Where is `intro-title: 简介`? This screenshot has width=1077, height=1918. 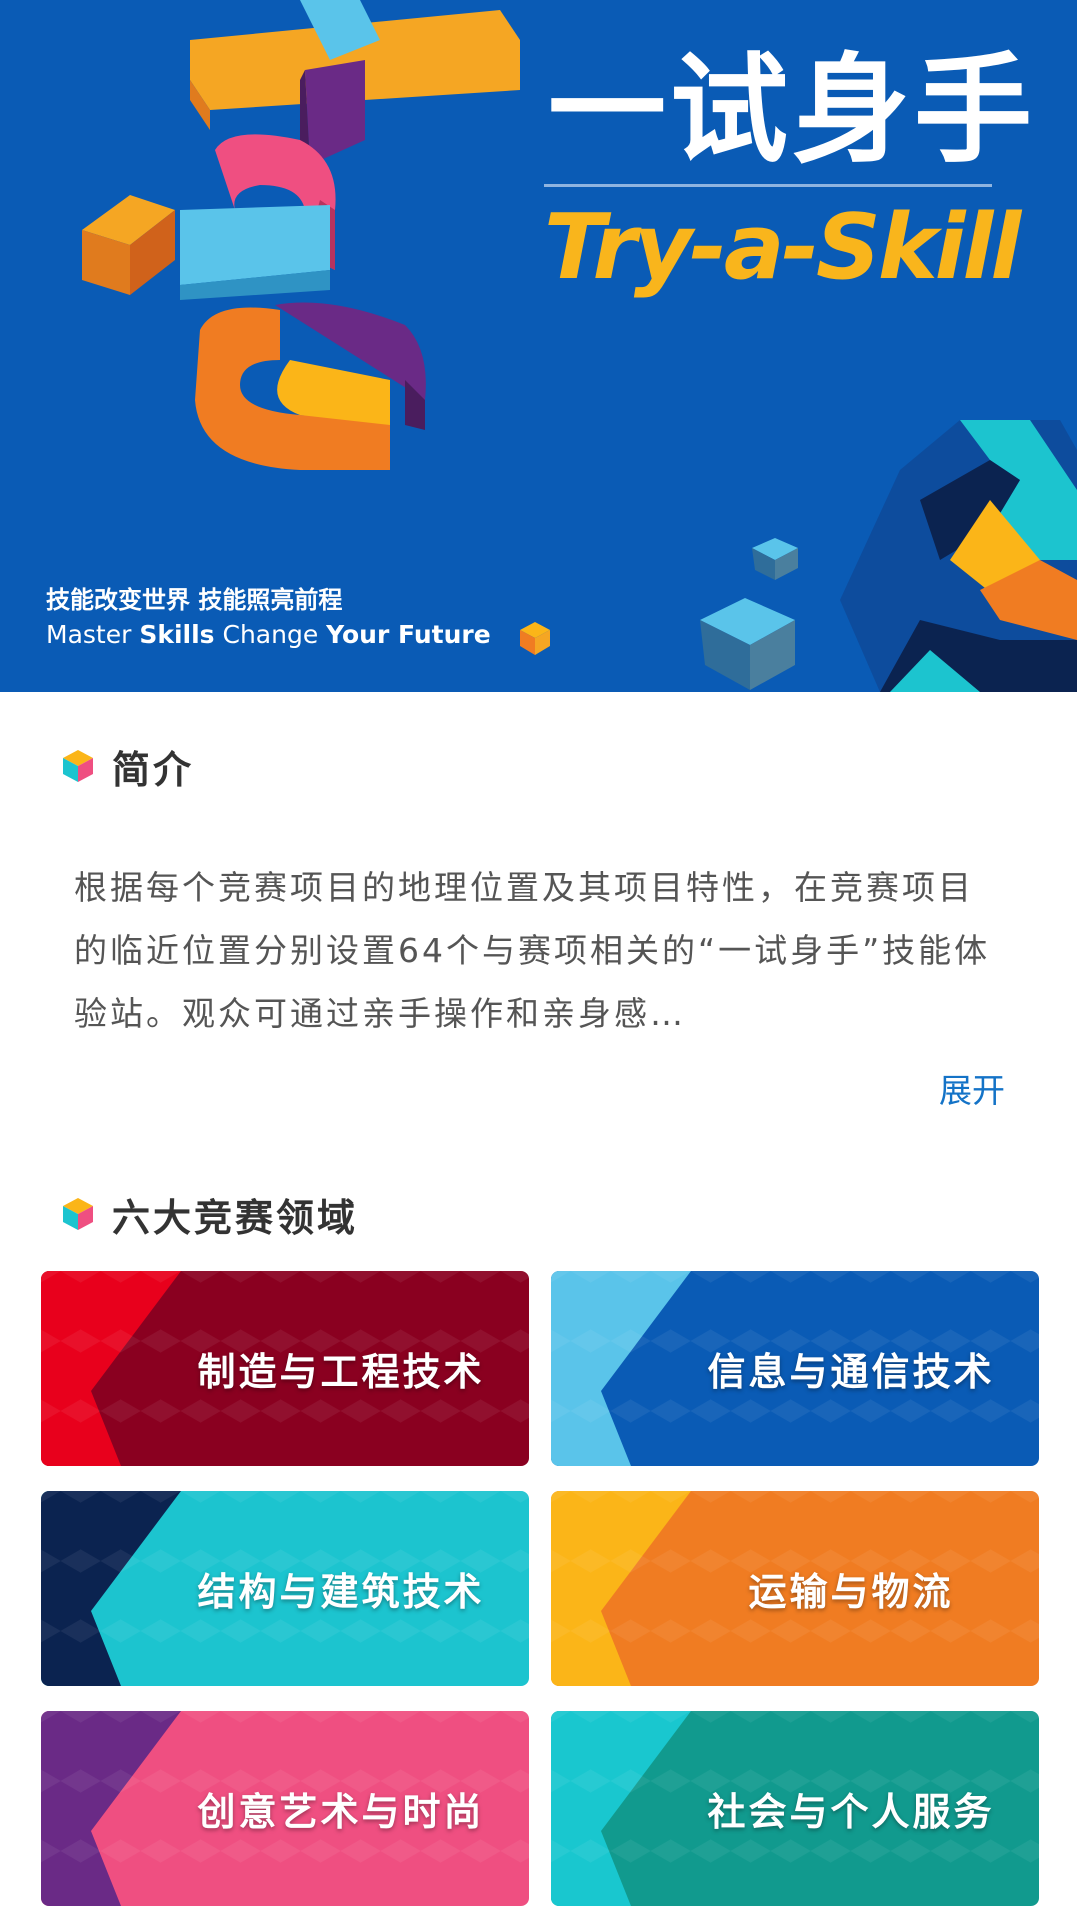
intro-title: 简介 is located at coordinates (153, 769).